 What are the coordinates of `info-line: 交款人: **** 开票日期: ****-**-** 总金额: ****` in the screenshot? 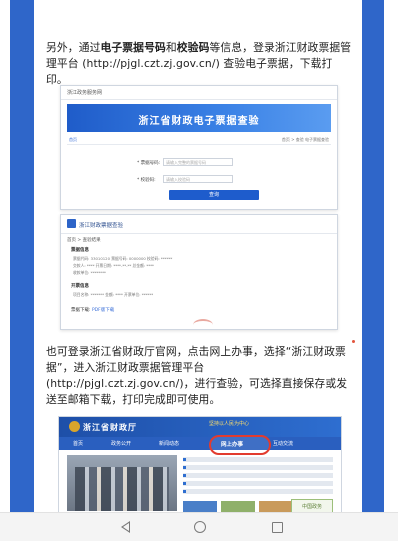 It's located at (113, 265).